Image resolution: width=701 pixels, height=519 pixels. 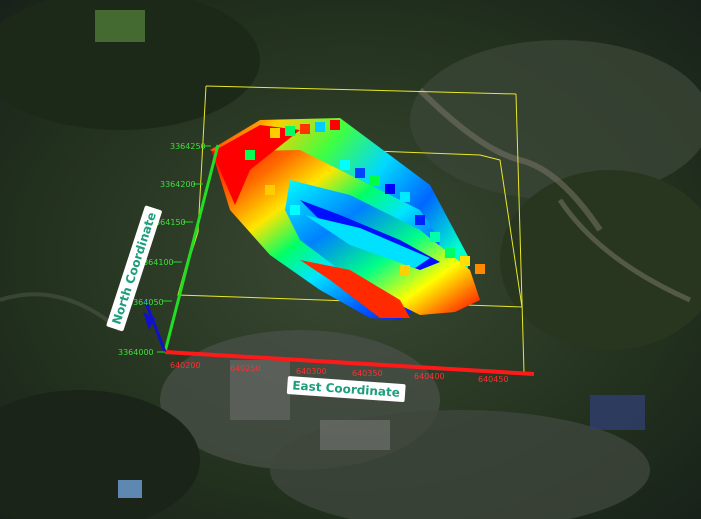 What do you see at coordinates (136, 352) in the screenshot?
I see `y-tick-label: 3364000` at bounding box center [136, 352].